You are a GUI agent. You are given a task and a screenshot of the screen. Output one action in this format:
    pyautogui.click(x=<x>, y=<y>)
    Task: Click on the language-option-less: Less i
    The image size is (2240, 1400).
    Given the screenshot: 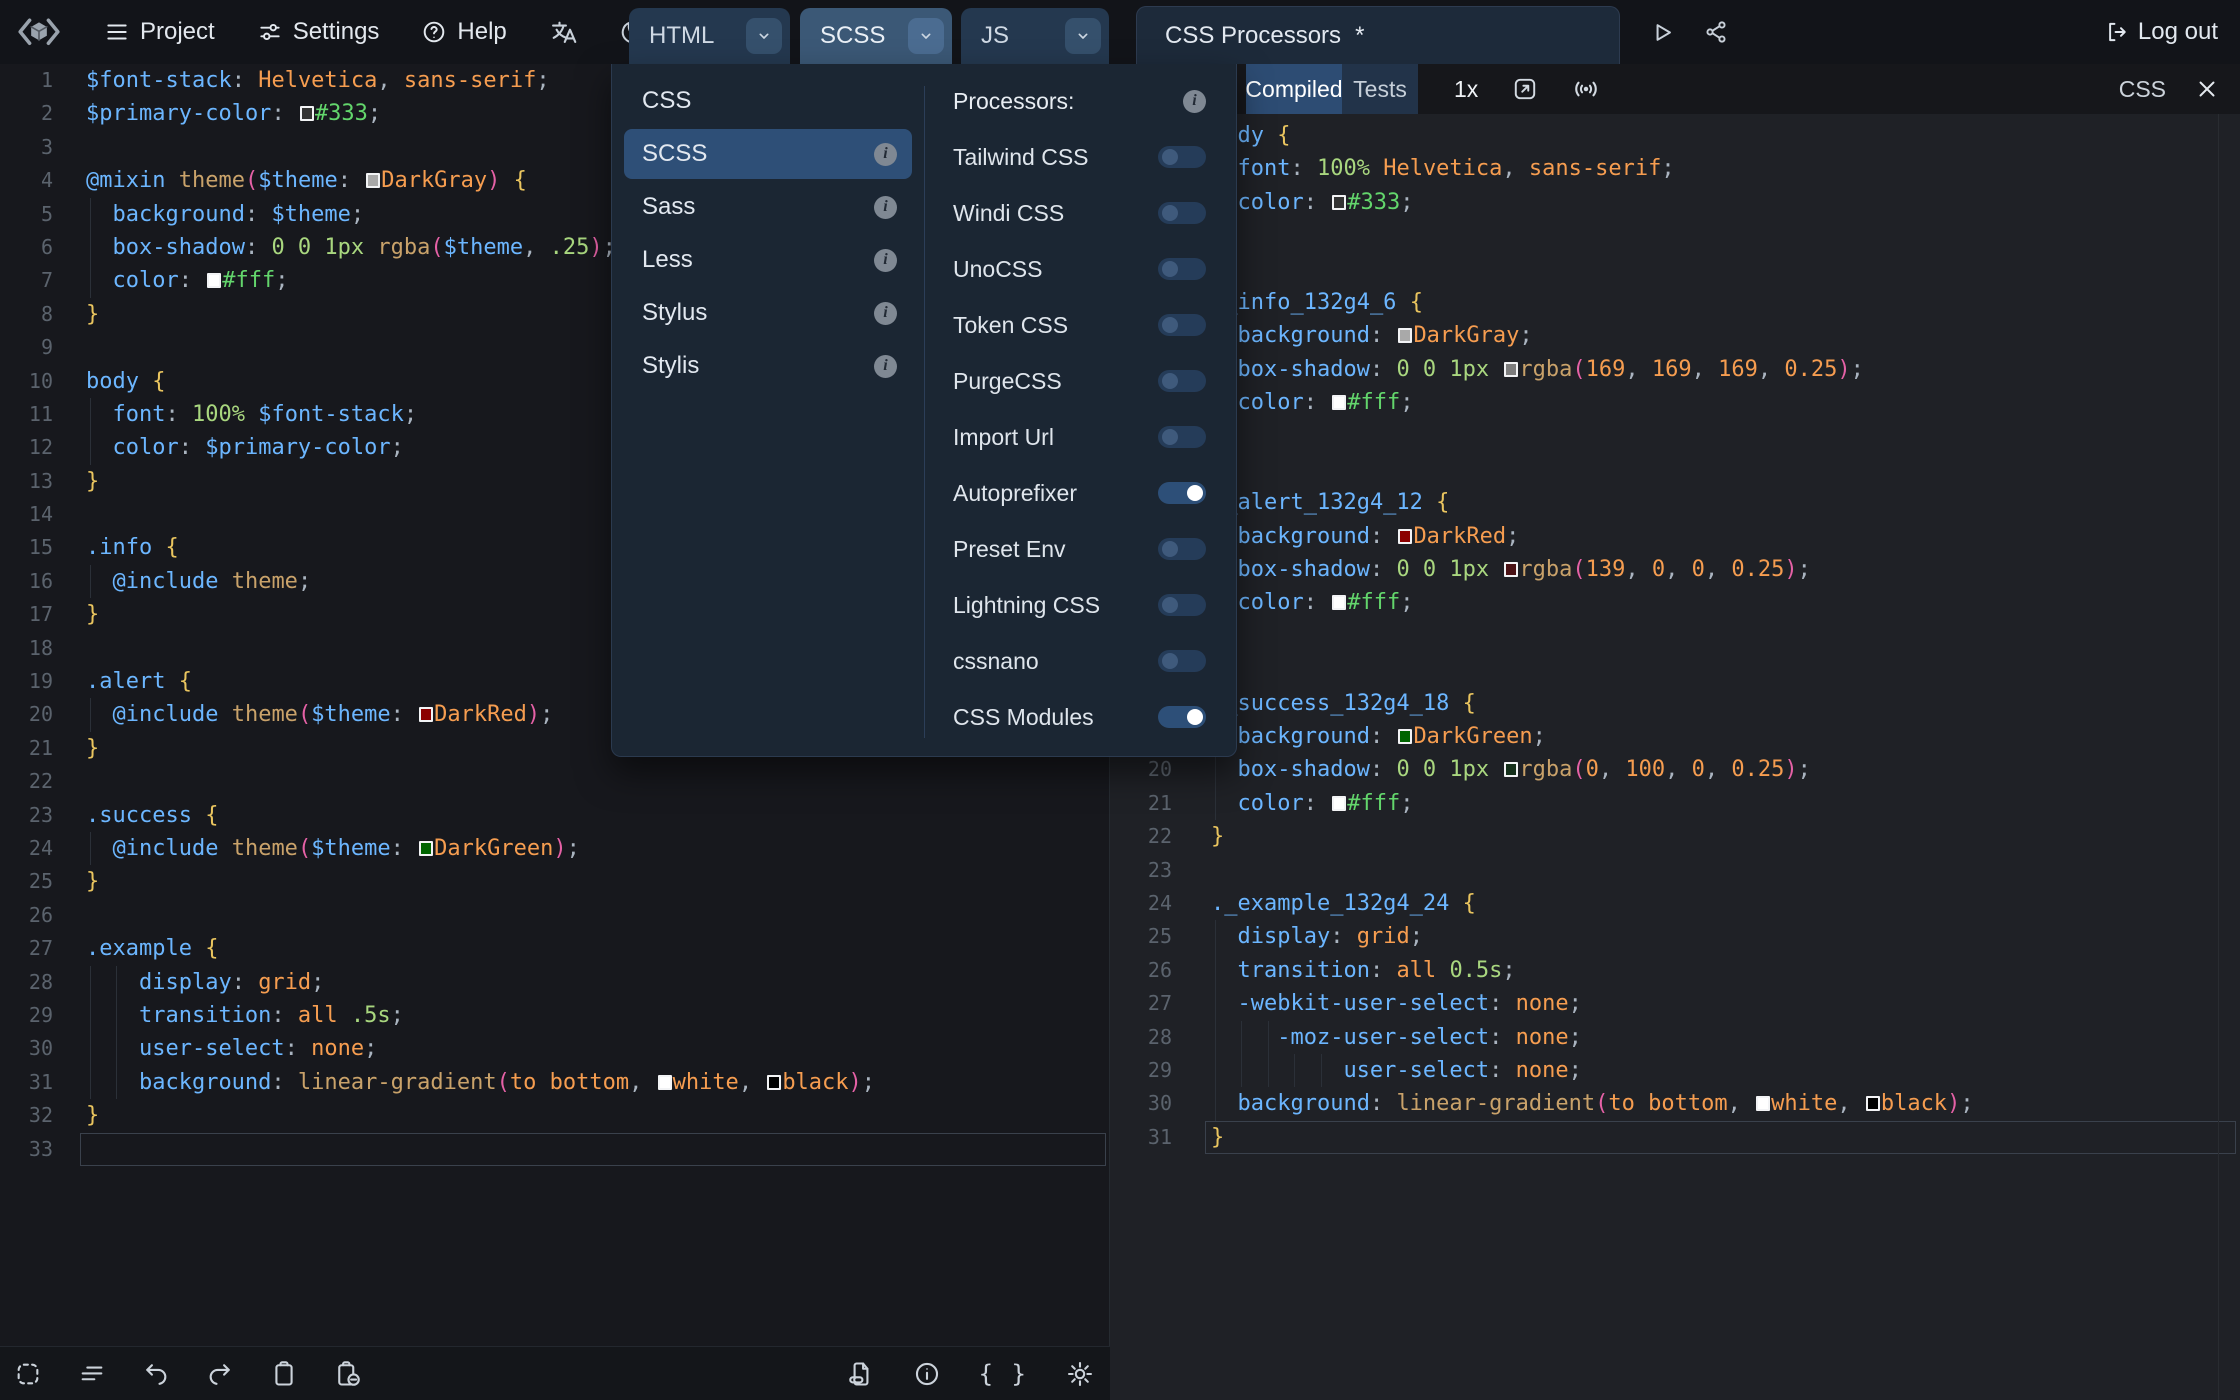 What is the action you would take?
    pyautogui.click(x=768, y=260)
    